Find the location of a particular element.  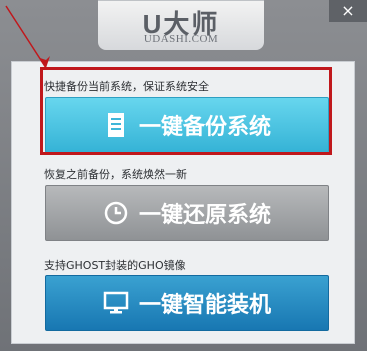

smart-install-button: 一键智能装机 is located at coordinates (187, 303).